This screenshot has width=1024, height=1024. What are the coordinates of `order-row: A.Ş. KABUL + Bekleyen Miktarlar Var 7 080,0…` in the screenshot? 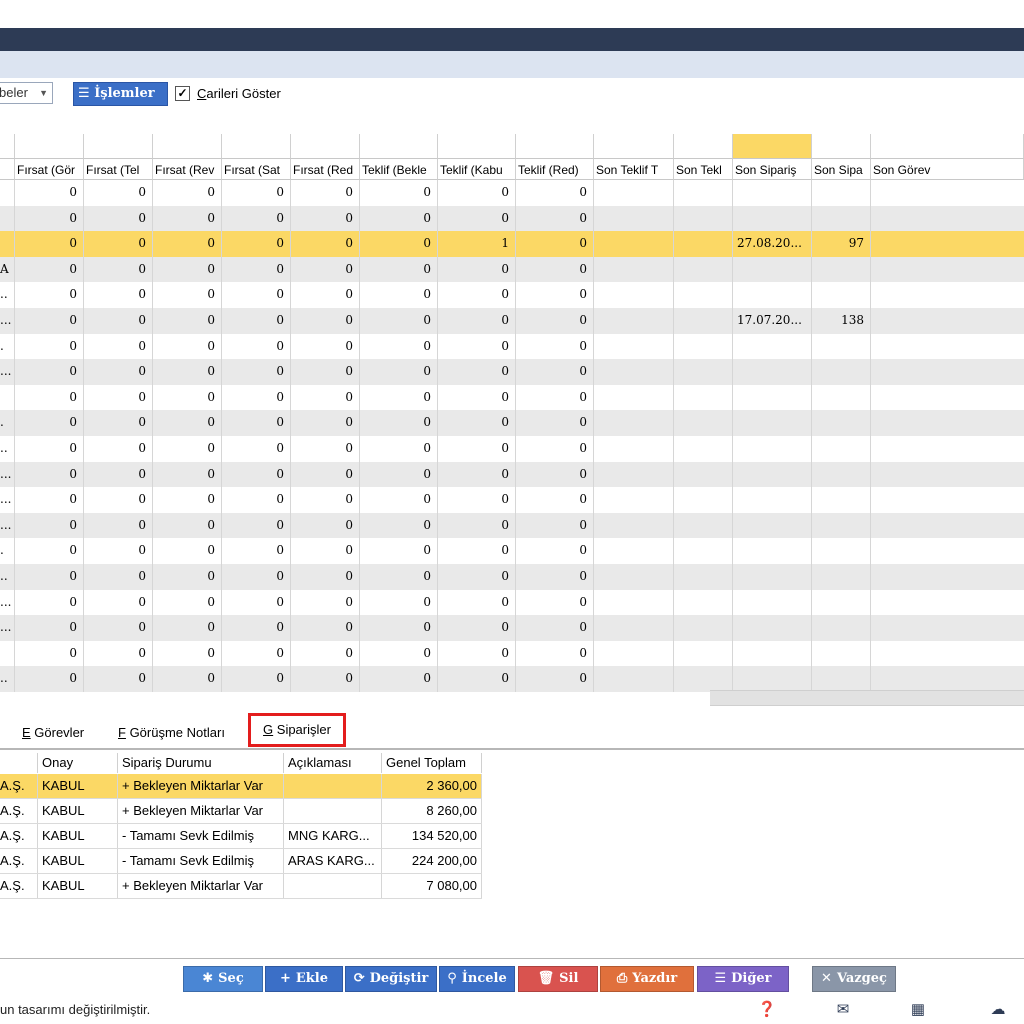 It's located at (241, 886).